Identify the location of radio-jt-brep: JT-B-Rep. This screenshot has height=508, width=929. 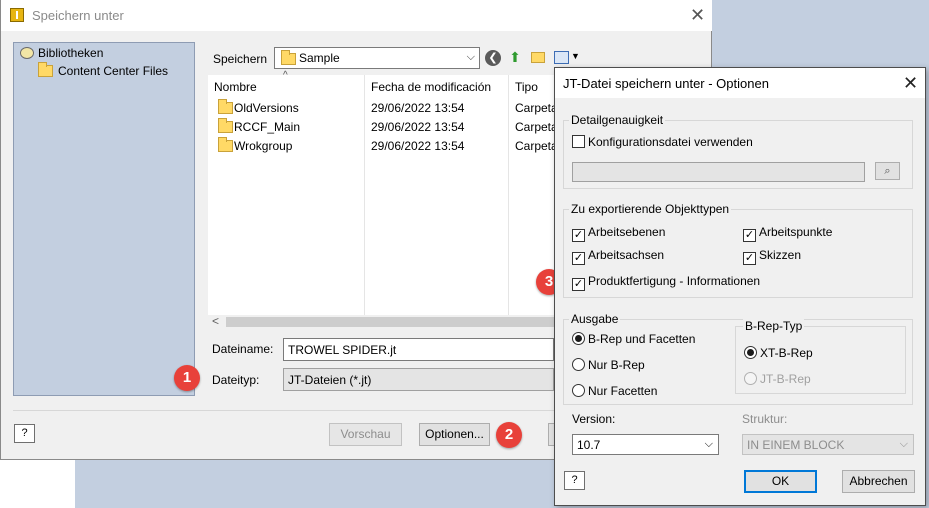
(777, 379).